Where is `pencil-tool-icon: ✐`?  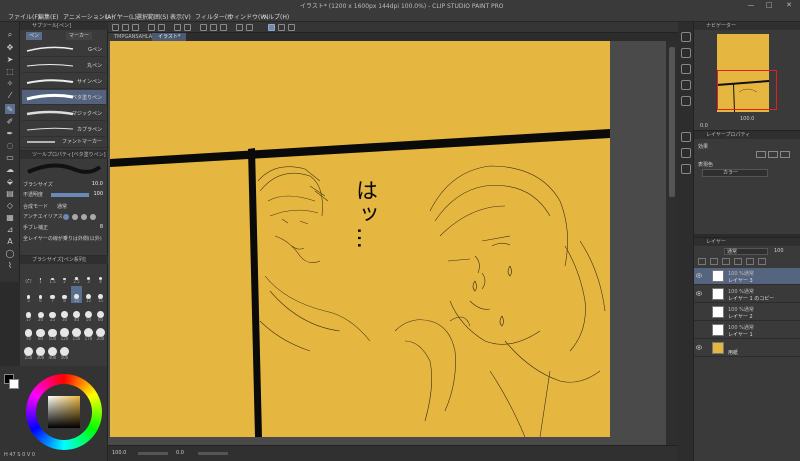 pencil-tool-icon: ✐ is located at coordinates (10, 121).